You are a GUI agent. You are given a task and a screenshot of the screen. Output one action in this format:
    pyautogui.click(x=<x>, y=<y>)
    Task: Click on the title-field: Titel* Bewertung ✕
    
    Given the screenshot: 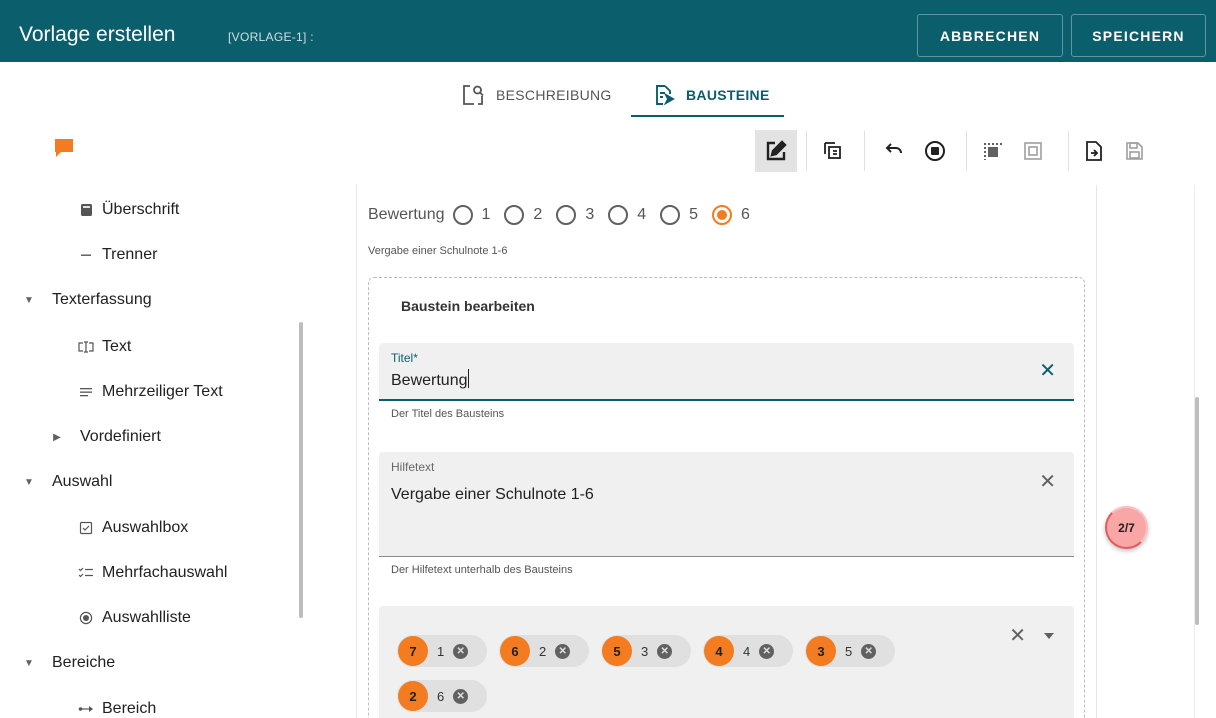 What is the action you would take?
    pyautogui.click(x=726, y=372)
    